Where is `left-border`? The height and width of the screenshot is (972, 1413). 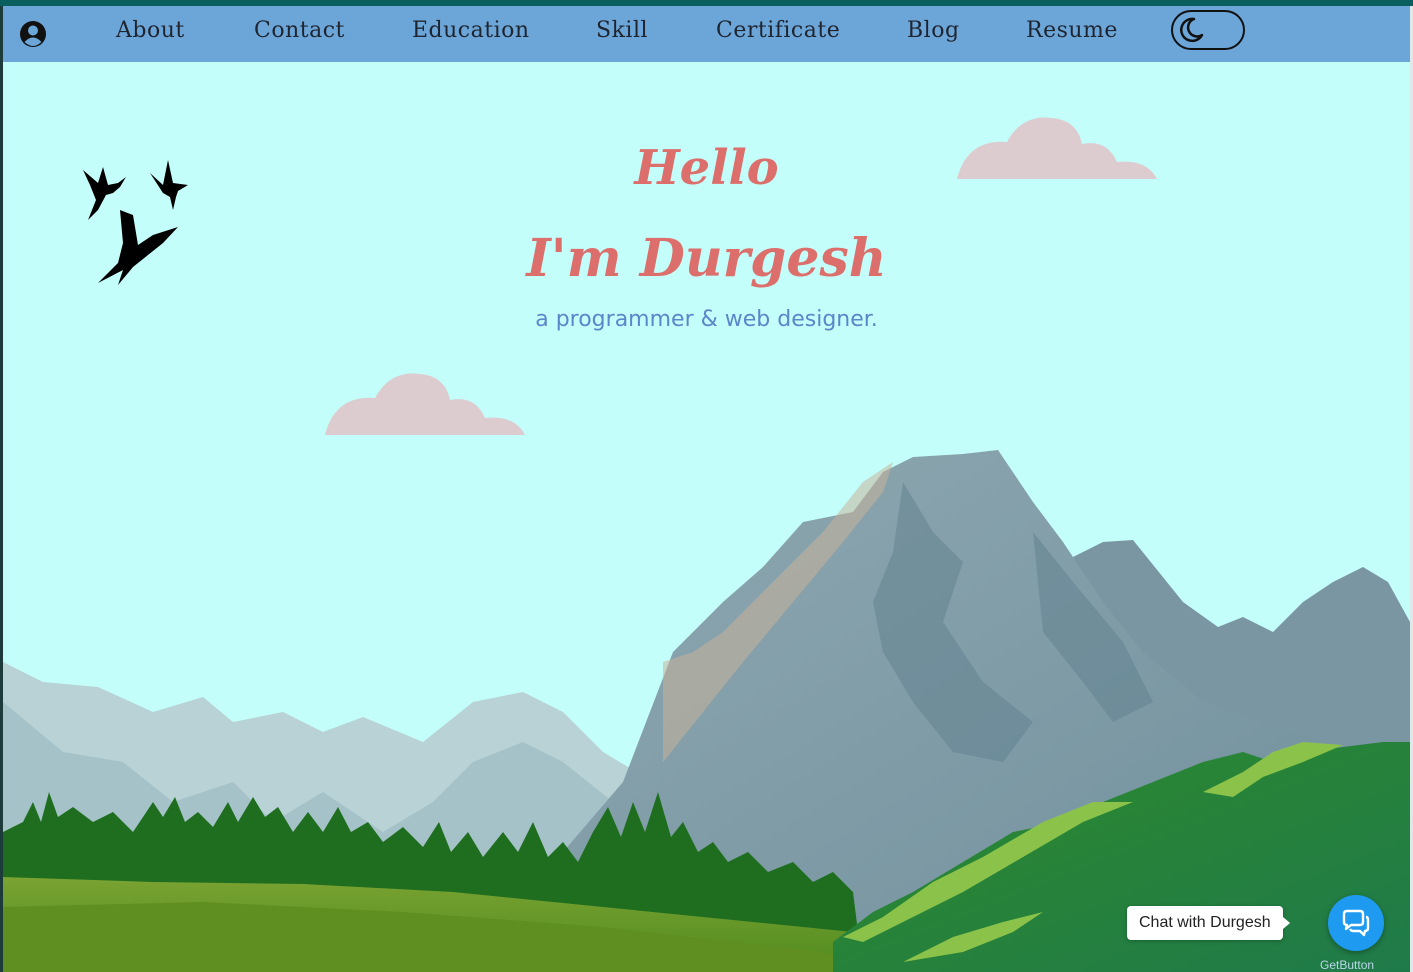
left-border is located at coordinates (1, 489).